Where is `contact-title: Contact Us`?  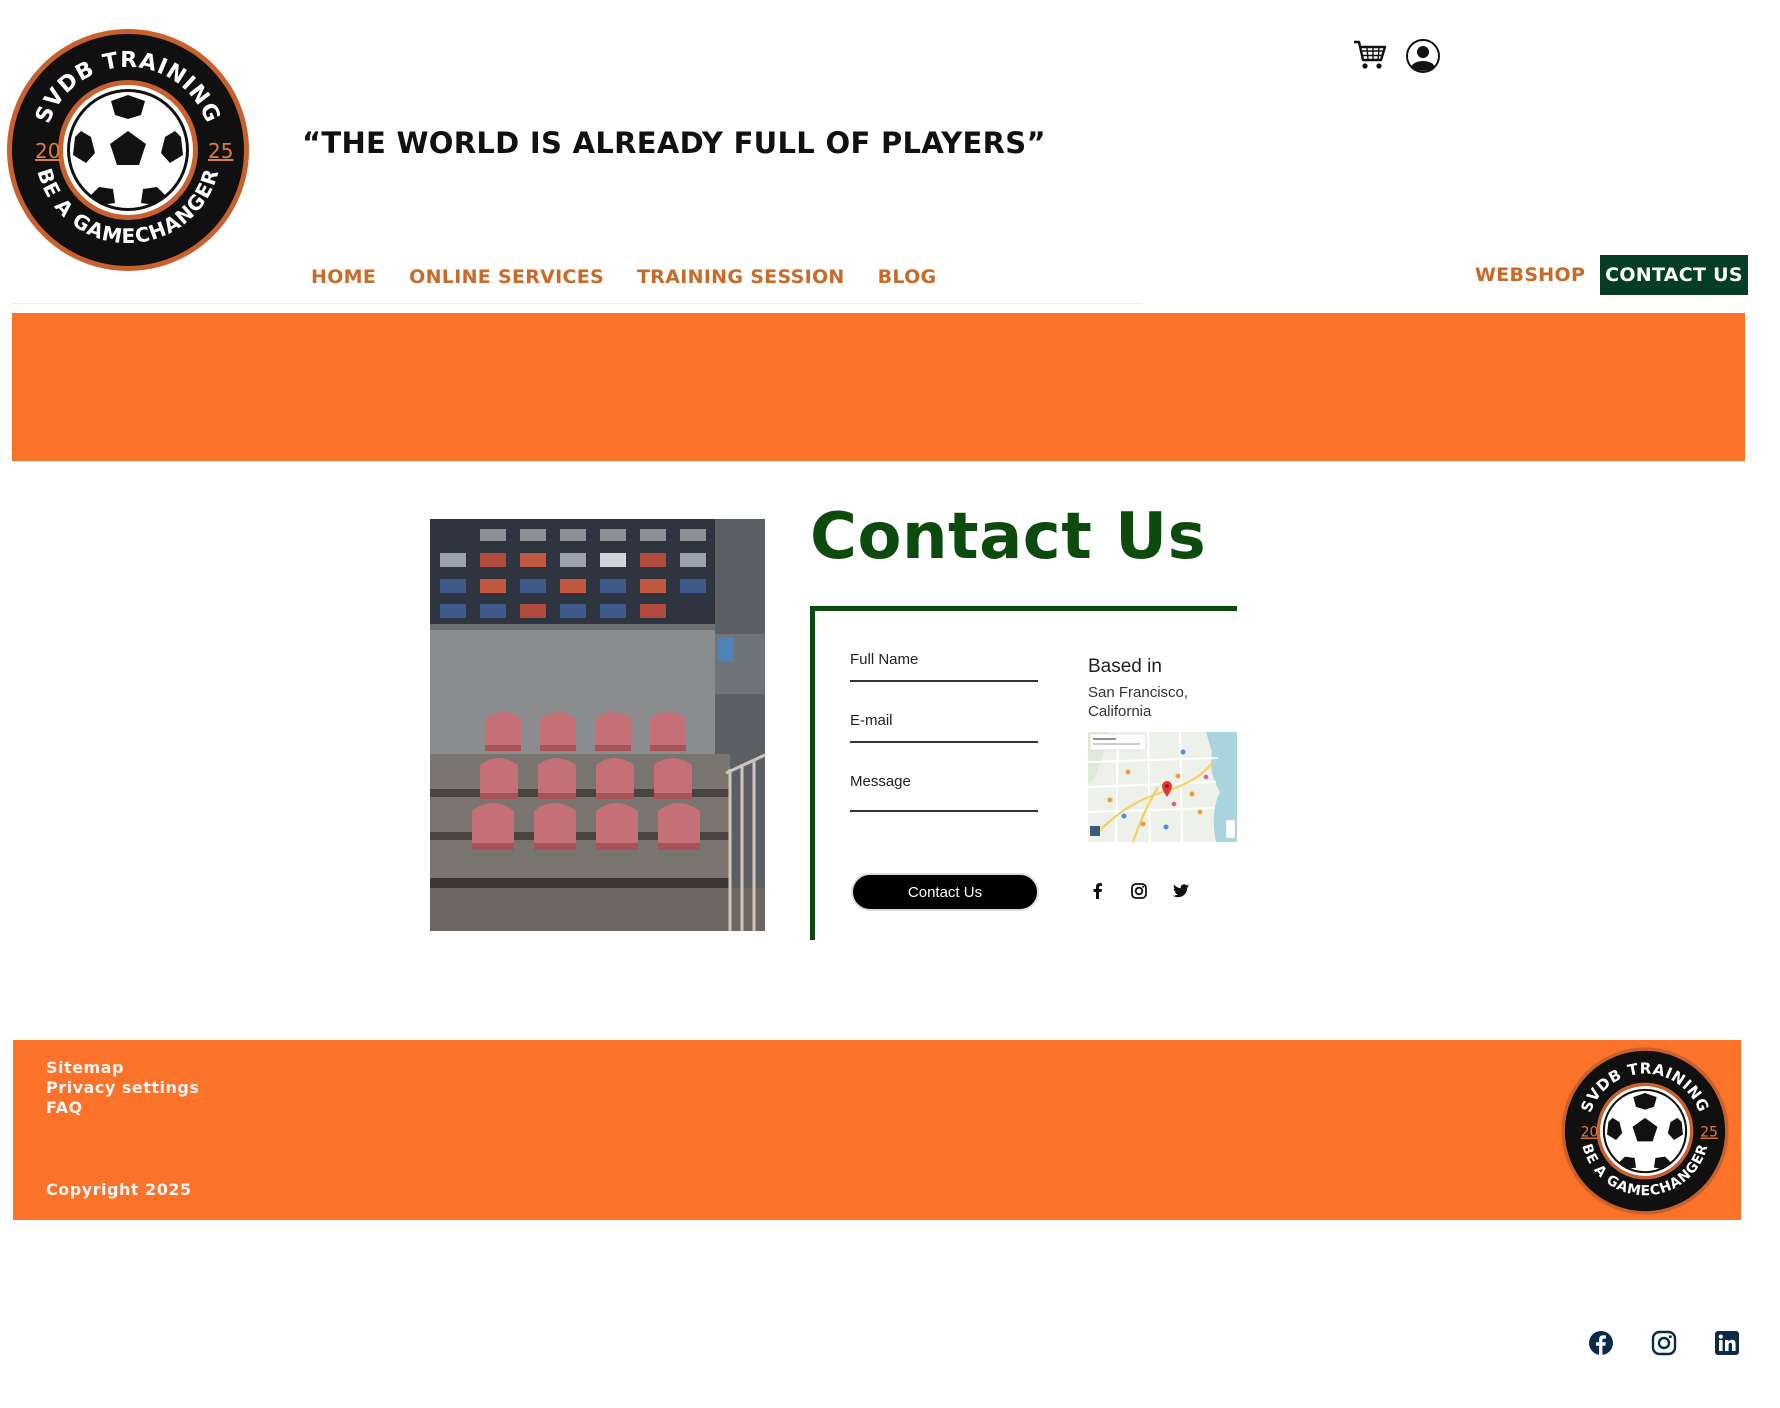 contact-title: Contact Us is located at coordinates (1008, 537).